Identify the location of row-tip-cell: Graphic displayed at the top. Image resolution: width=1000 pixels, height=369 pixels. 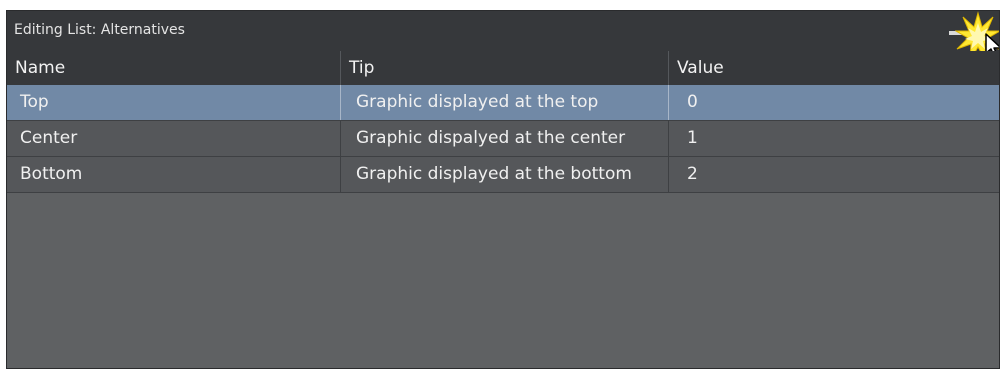
(504, 102).